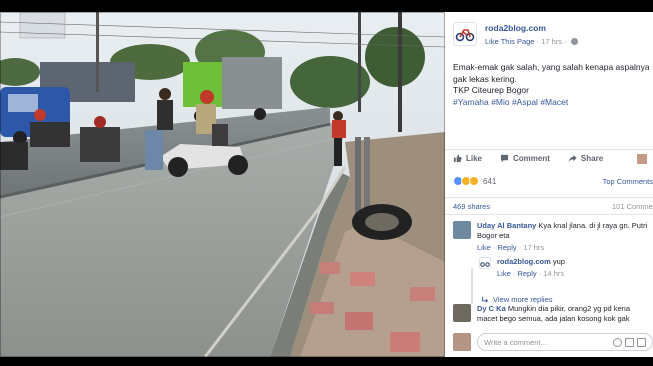  I want to click on comment-icon, so click(504, 158).